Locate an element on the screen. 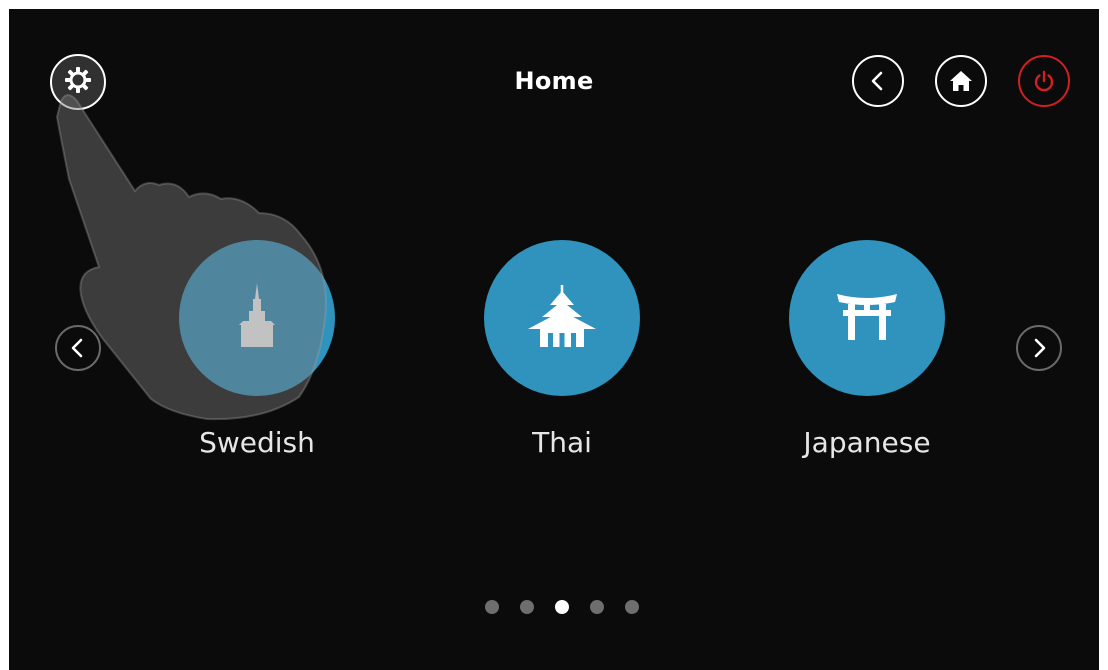 This screenshot has height=670, width=1108. swedish-church-icon is located at coordinates (257, 318).